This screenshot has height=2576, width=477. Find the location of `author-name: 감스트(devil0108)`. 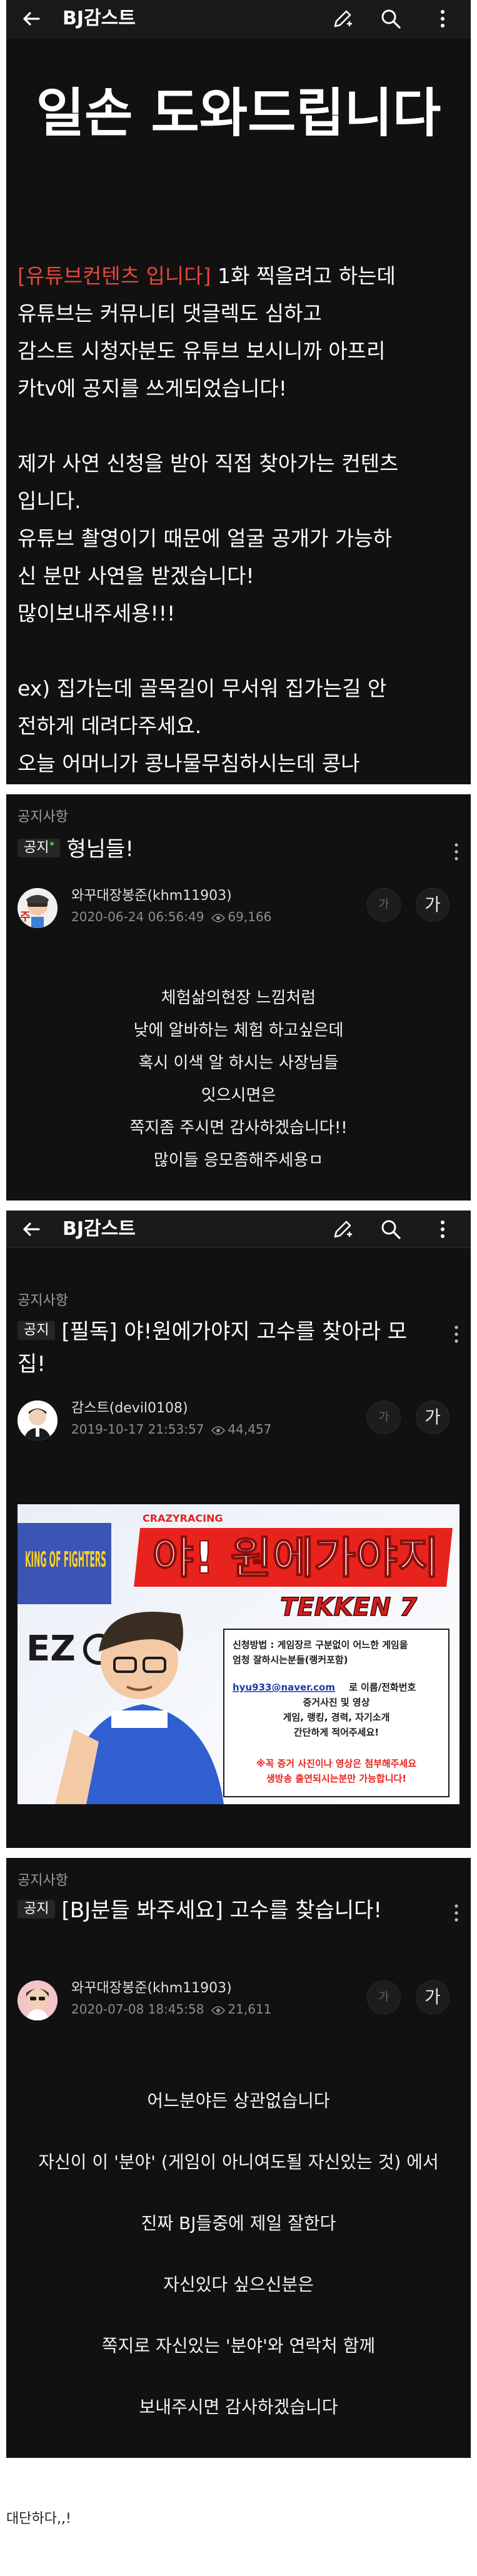

author-name: 감스트(devil0108) is located at coordinates (129, 1408).